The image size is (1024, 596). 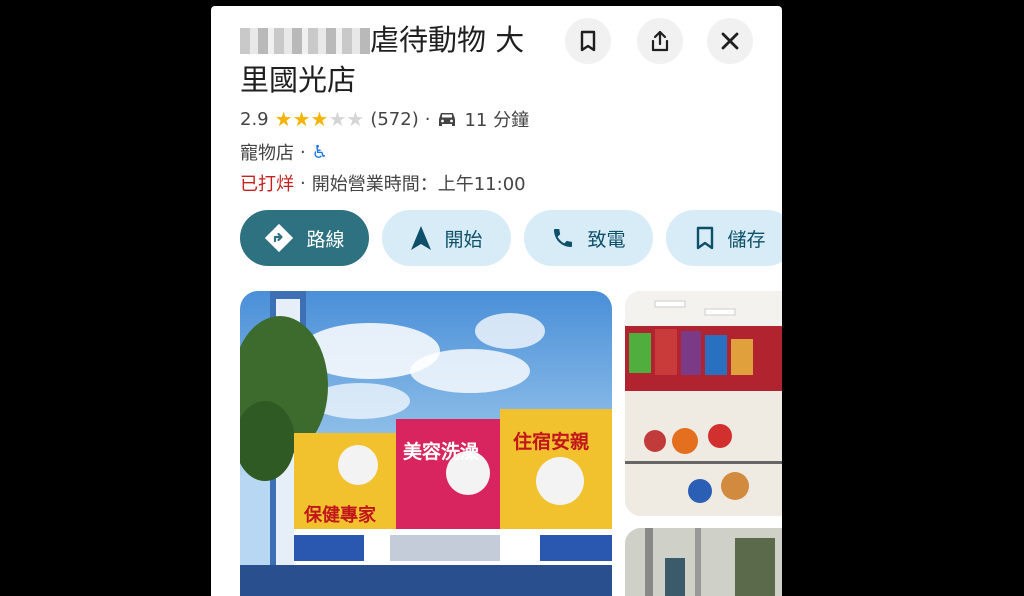 What do you see at coordinates (447, 40) in the screenshot?
I see `title-line1: 虐待動物 大` at bounding box center [447, 40].